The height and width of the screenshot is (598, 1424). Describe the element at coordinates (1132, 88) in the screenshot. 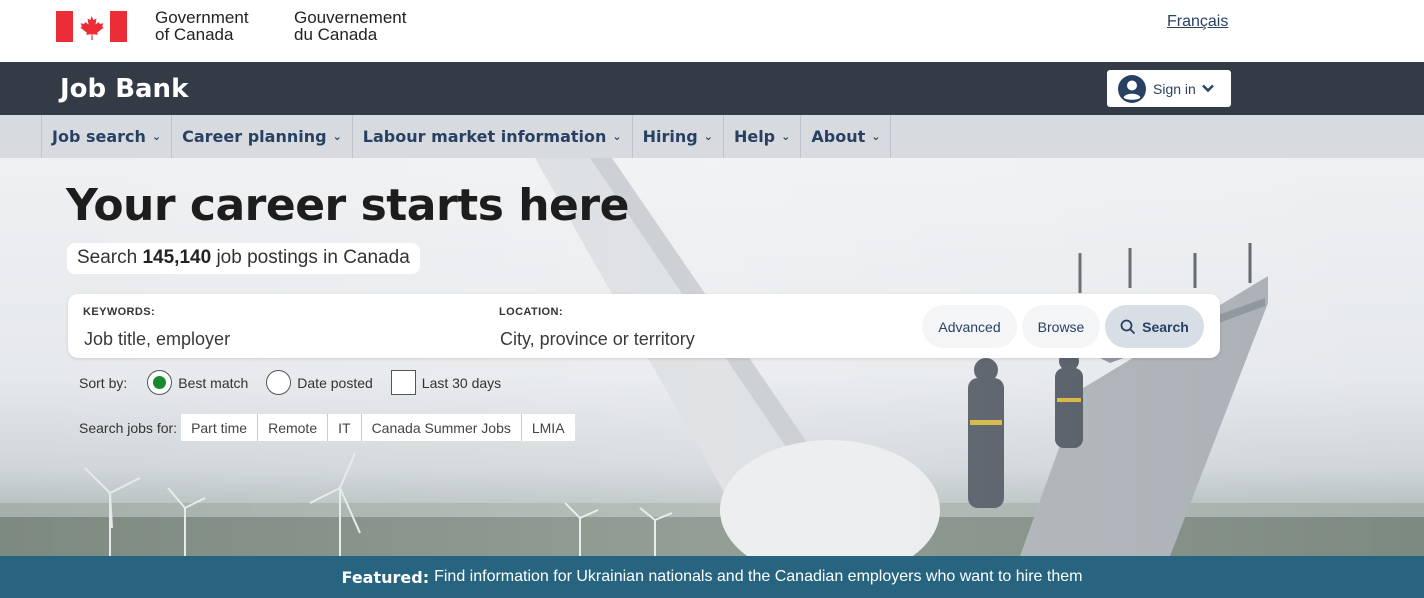

I see `user-circle-icon` at that location.